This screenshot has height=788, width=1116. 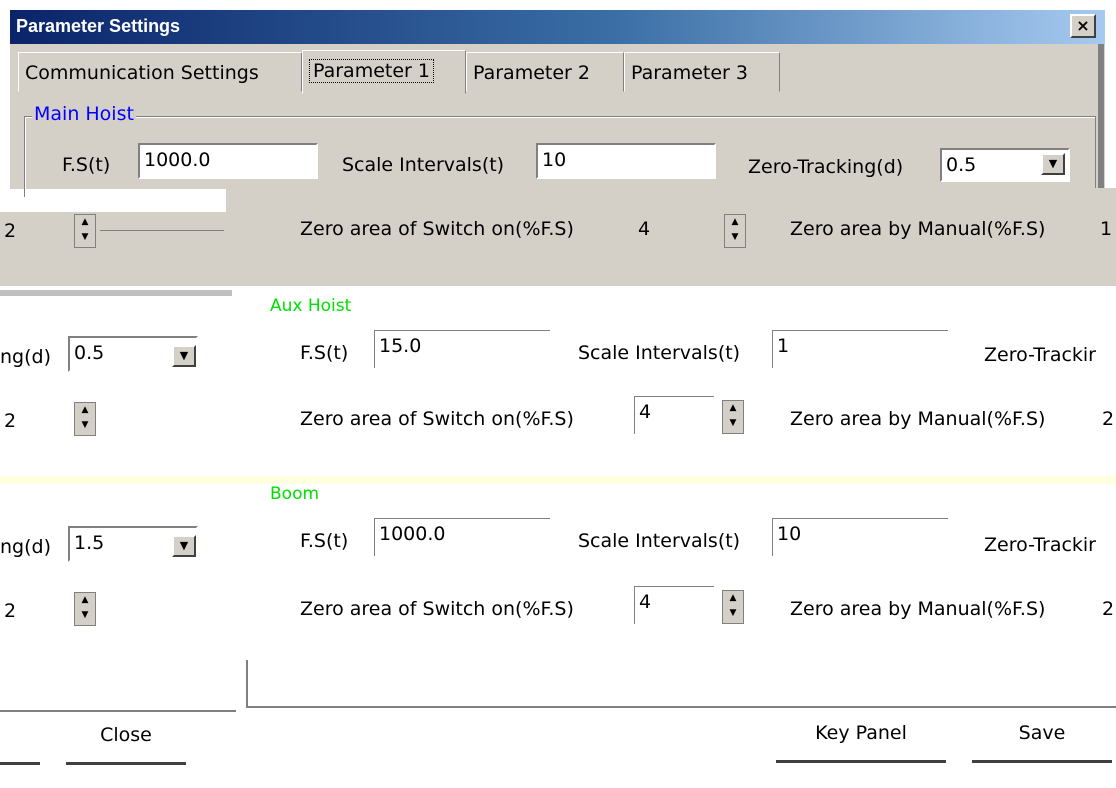 What do you see at coordinates (113, 249) in the screenshot?
I see `main-hoist-row2-left` at bounding box center [113, 249].